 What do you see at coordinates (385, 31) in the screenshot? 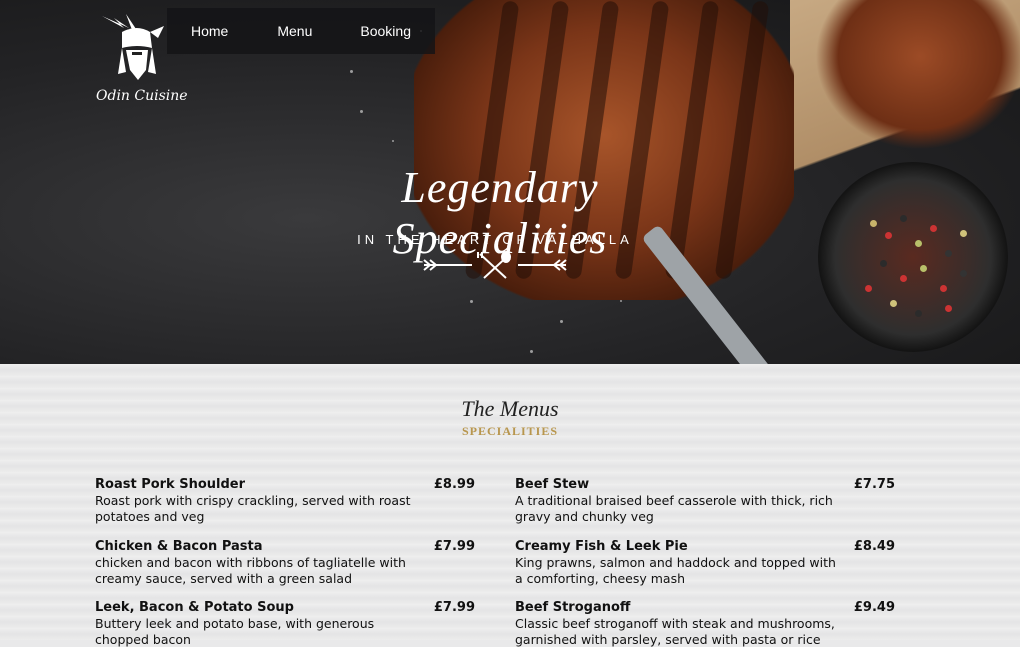
I see `nav-booking-link: Booking` at bounding box center [385, 31].